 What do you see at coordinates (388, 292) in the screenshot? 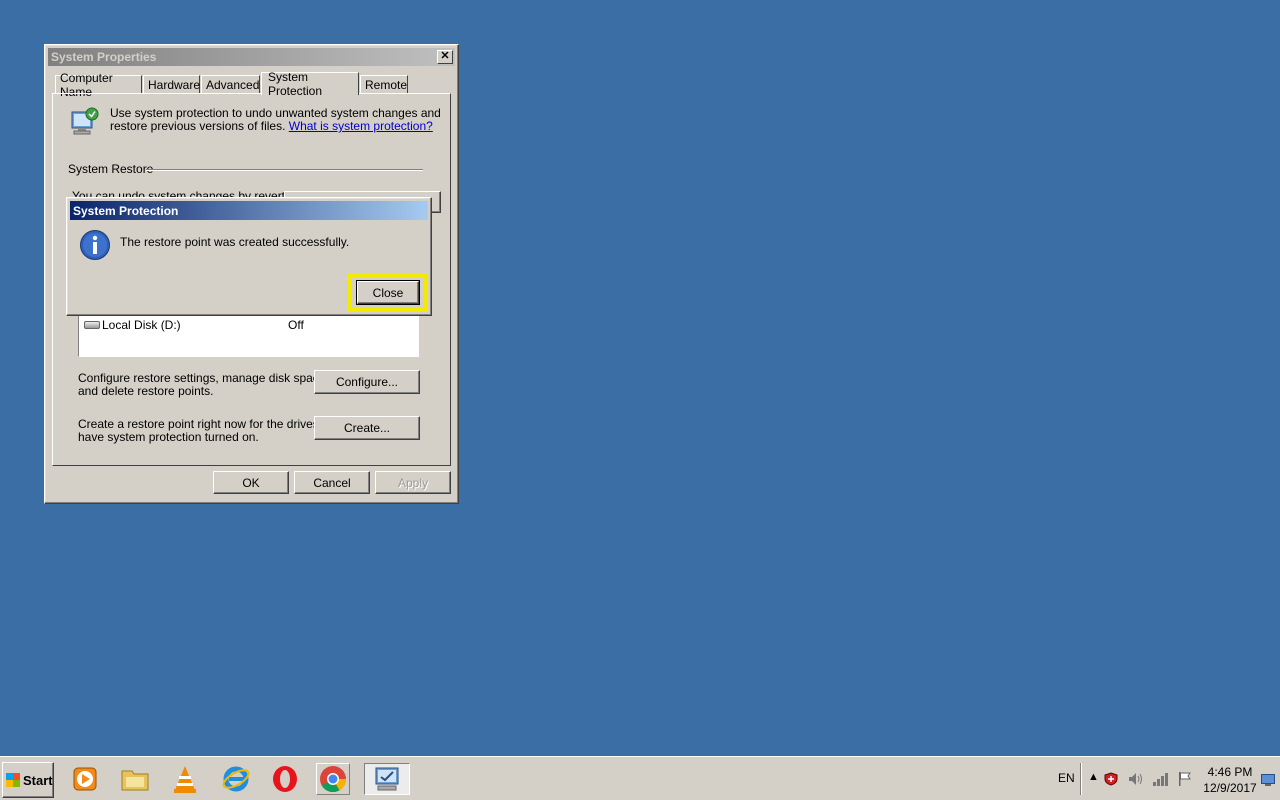
I see `close-button: Close` at bounding box center [388, 292].